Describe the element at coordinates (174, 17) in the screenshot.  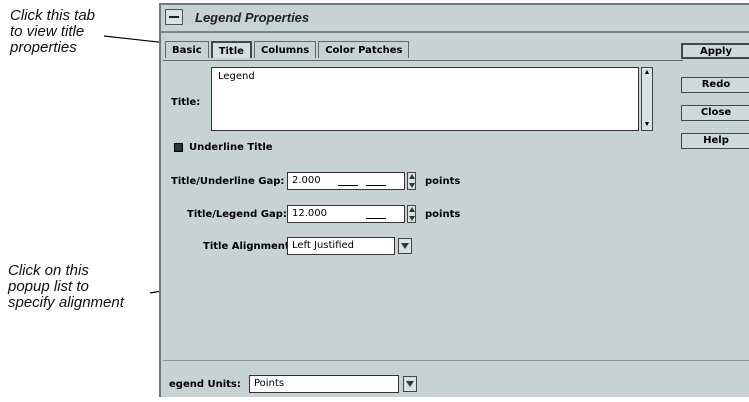
I see `window-menu-button` at that location.